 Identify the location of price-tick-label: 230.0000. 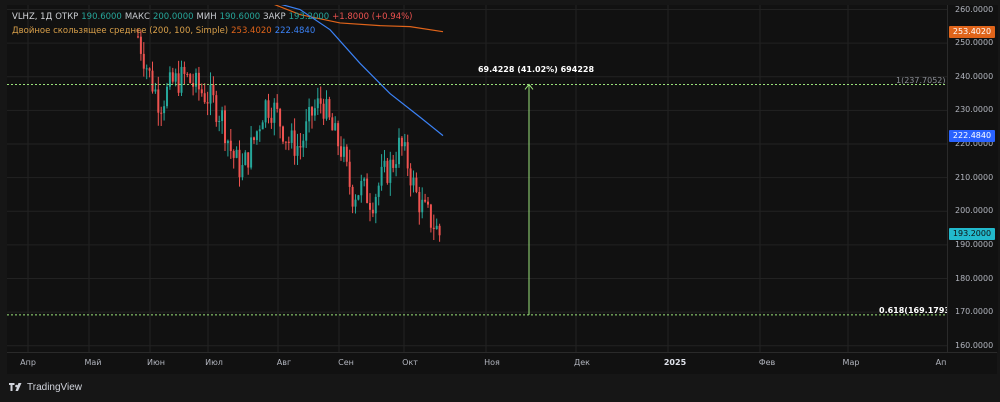
(974, 110).